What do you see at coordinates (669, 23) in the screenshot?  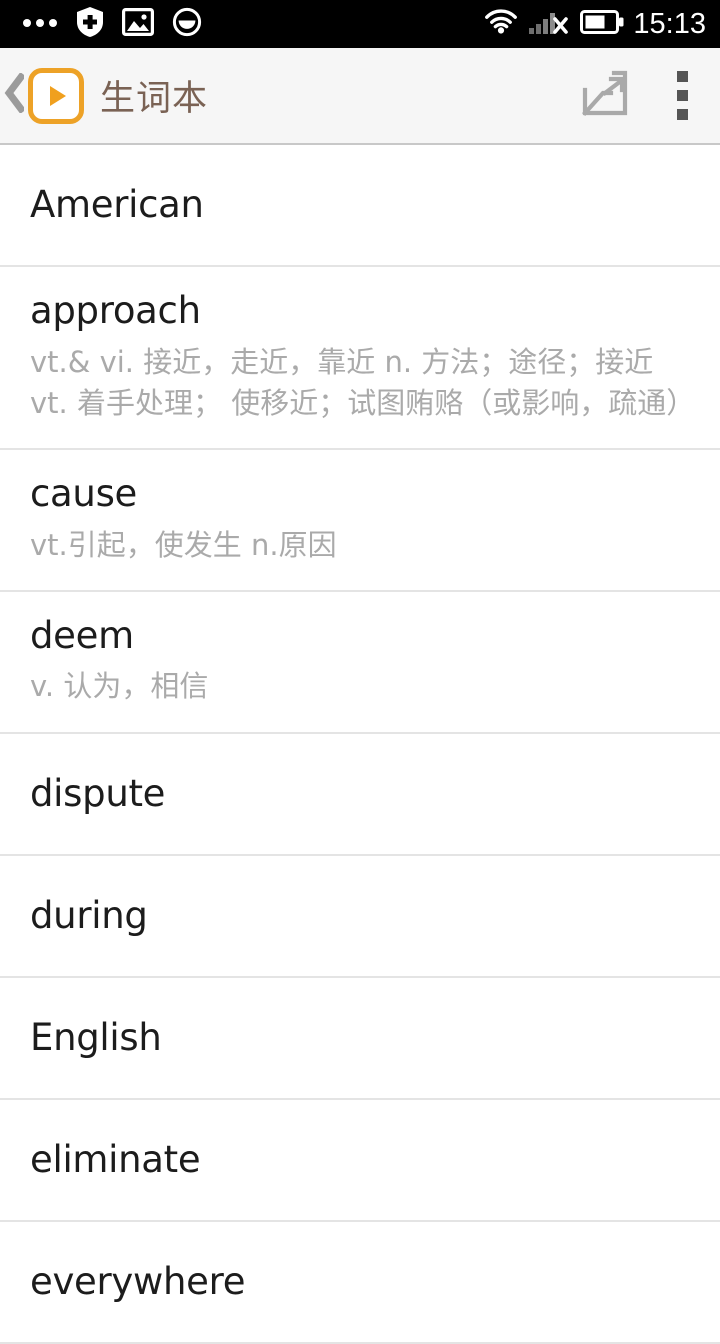 I see `status-bar-clock: 15:13` at bounding box center [669, 23].